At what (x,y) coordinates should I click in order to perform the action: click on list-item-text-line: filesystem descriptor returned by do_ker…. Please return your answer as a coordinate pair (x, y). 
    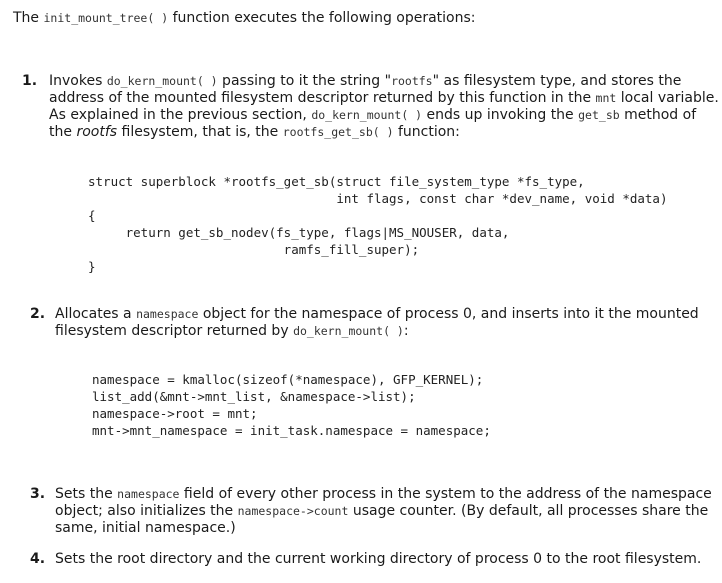
    Looking at the image, I should click on (232, 331).